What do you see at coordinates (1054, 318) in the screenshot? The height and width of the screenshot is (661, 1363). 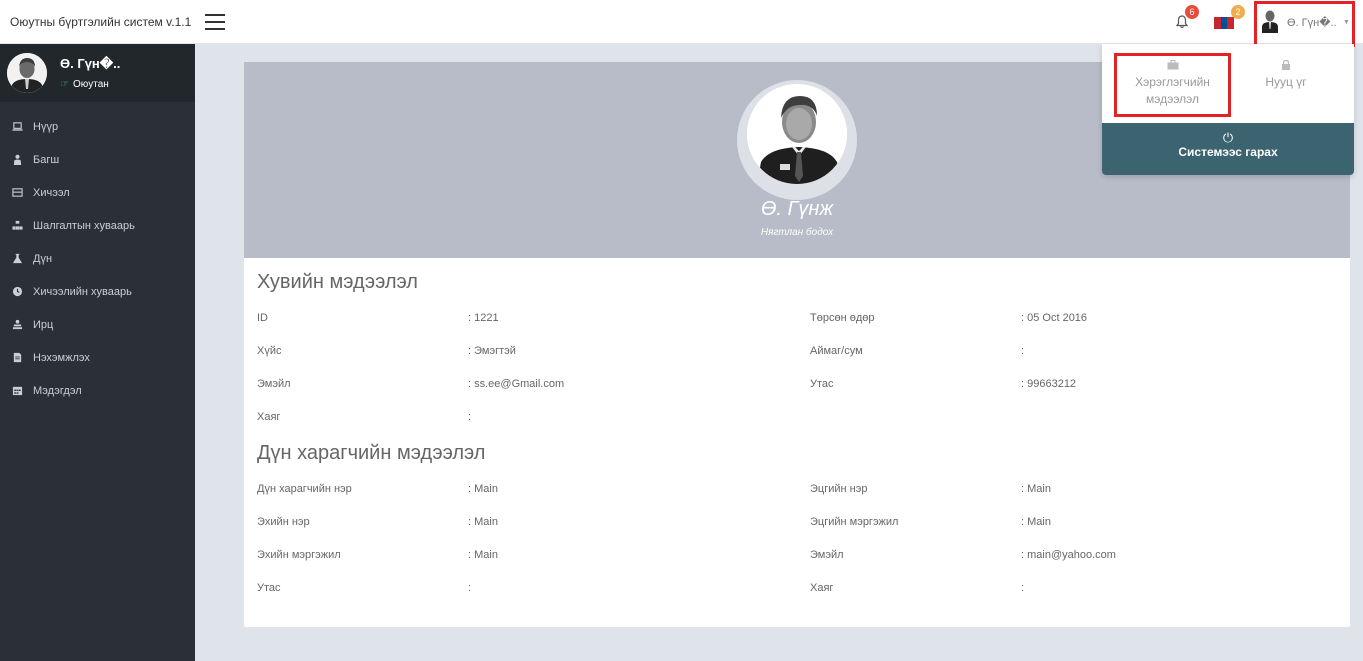 I see `field-value: : 05 Oct 2016` at bounding box center [1054, 318].